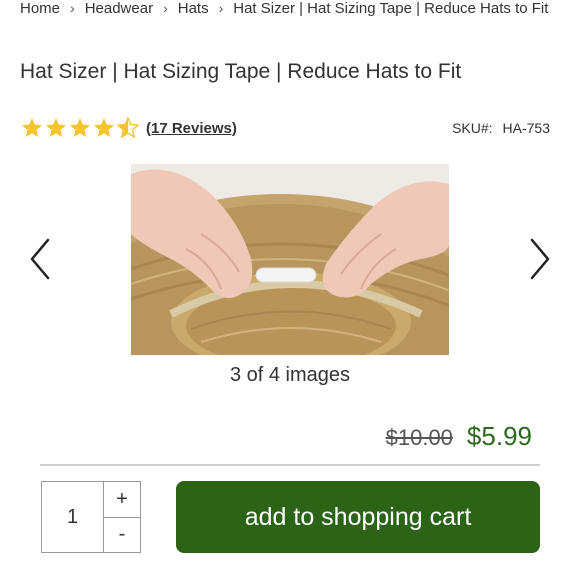 Image resolution: width=580 pixels, height=580 pixels. Describe the element at coordinates (73, 517) in the screenshot. I see `quantity-input: 1` at that location.